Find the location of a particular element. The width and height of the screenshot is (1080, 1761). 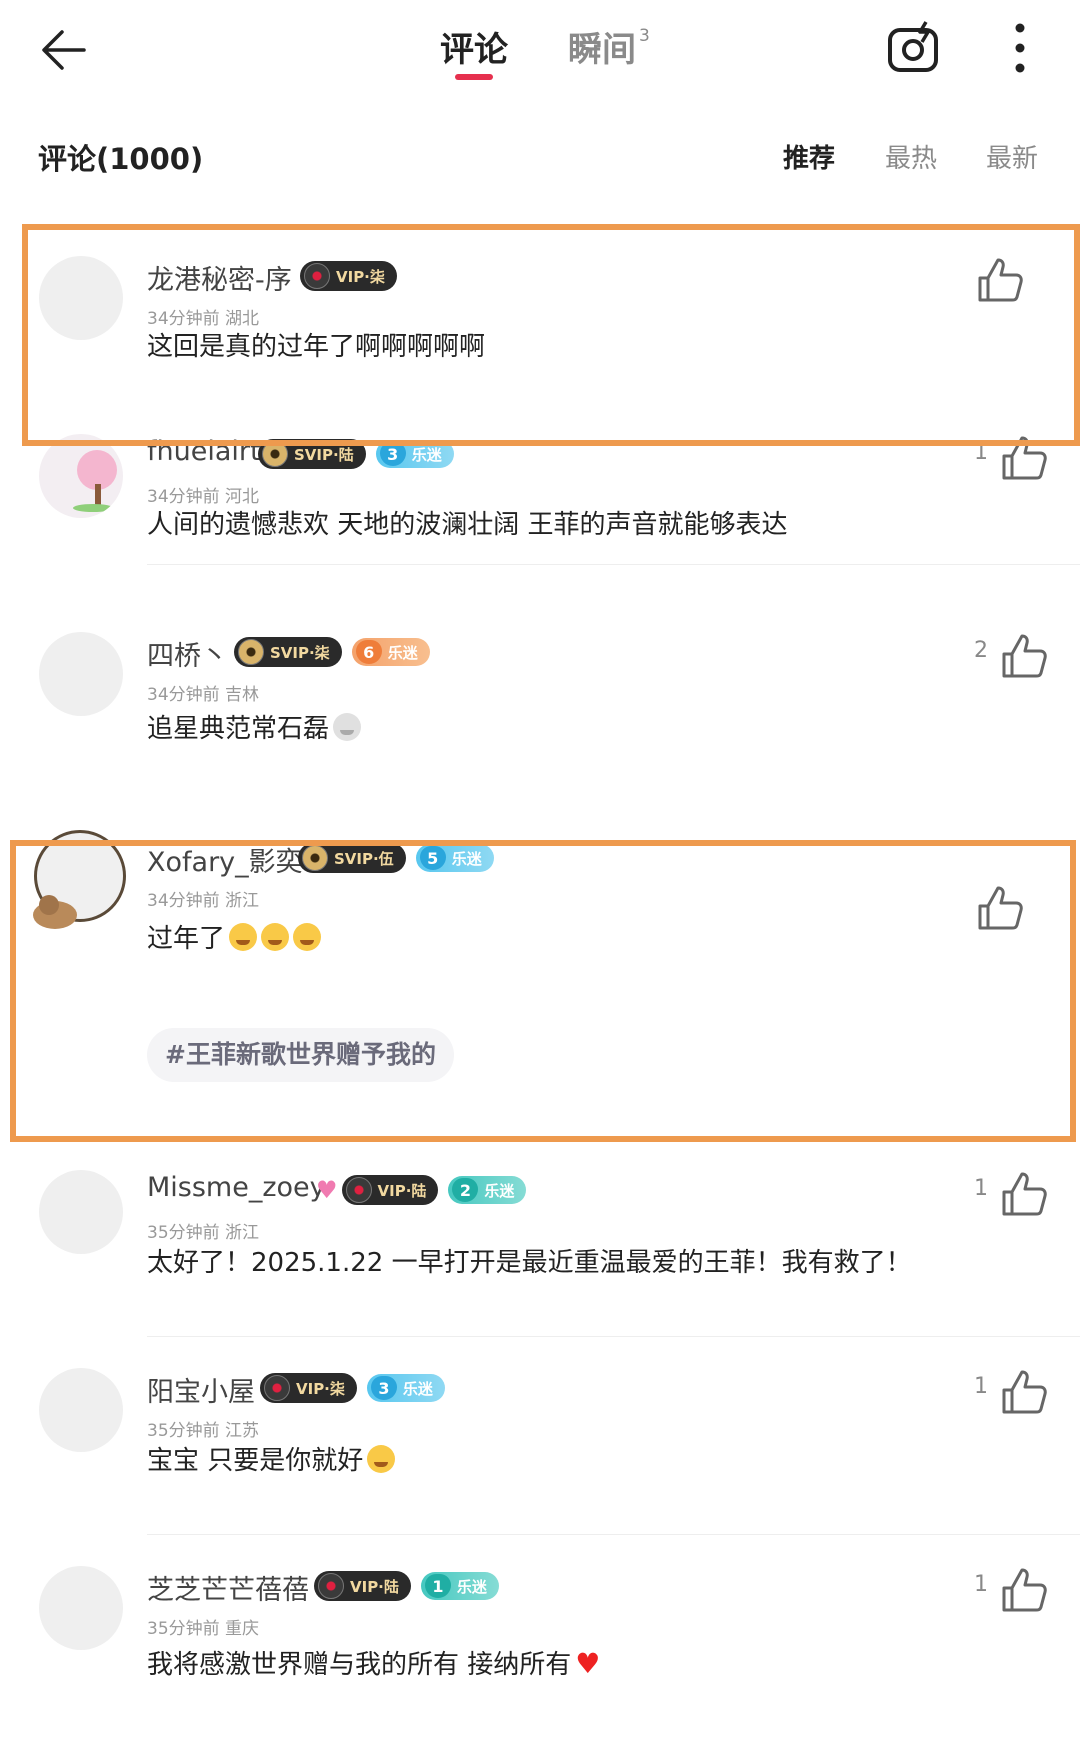

comment-text: 追星典范常石磊 is located at coordinates (254, 726).